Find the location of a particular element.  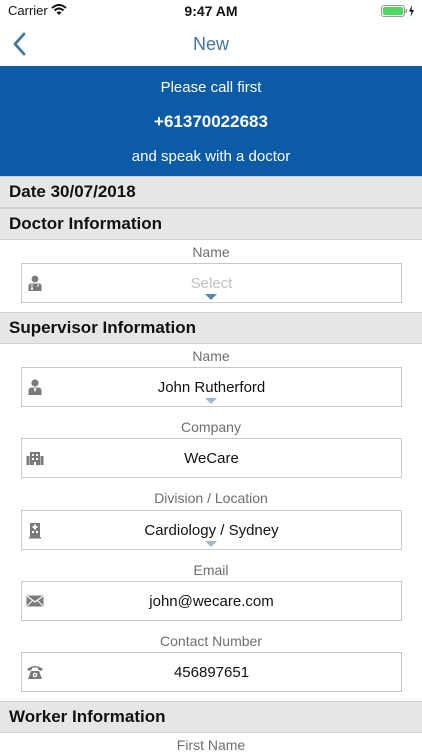

company-value: WeCare is located at coordinates (211, 458).